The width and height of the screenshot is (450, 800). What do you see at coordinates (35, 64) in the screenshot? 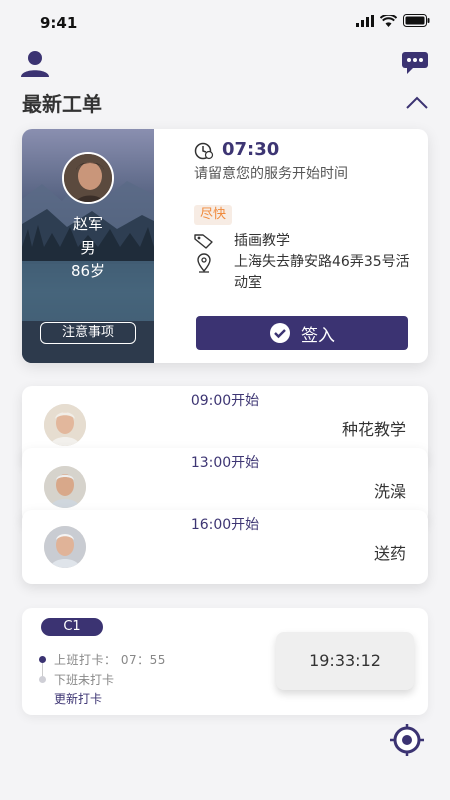
I see `user-icon` at bounding box center [35, 64].